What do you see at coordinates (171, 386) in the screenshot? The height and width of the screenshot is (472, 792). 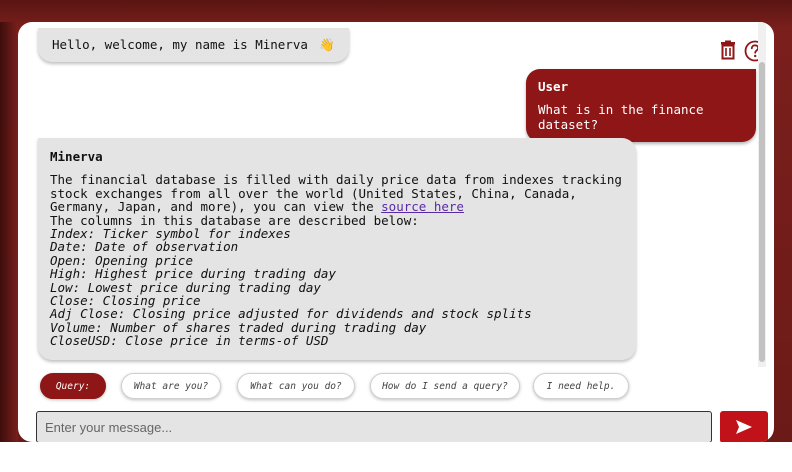 I see `suggestion-chip-what-are-you: What are you?` at bounding box center [171, 386].